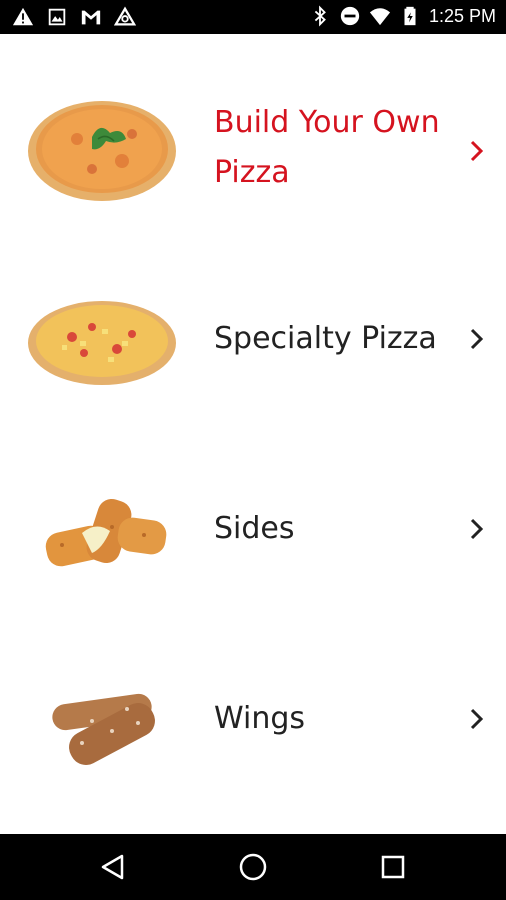 The image size is (506, 900). I want to click on navigation-bar, so click(253, 867).